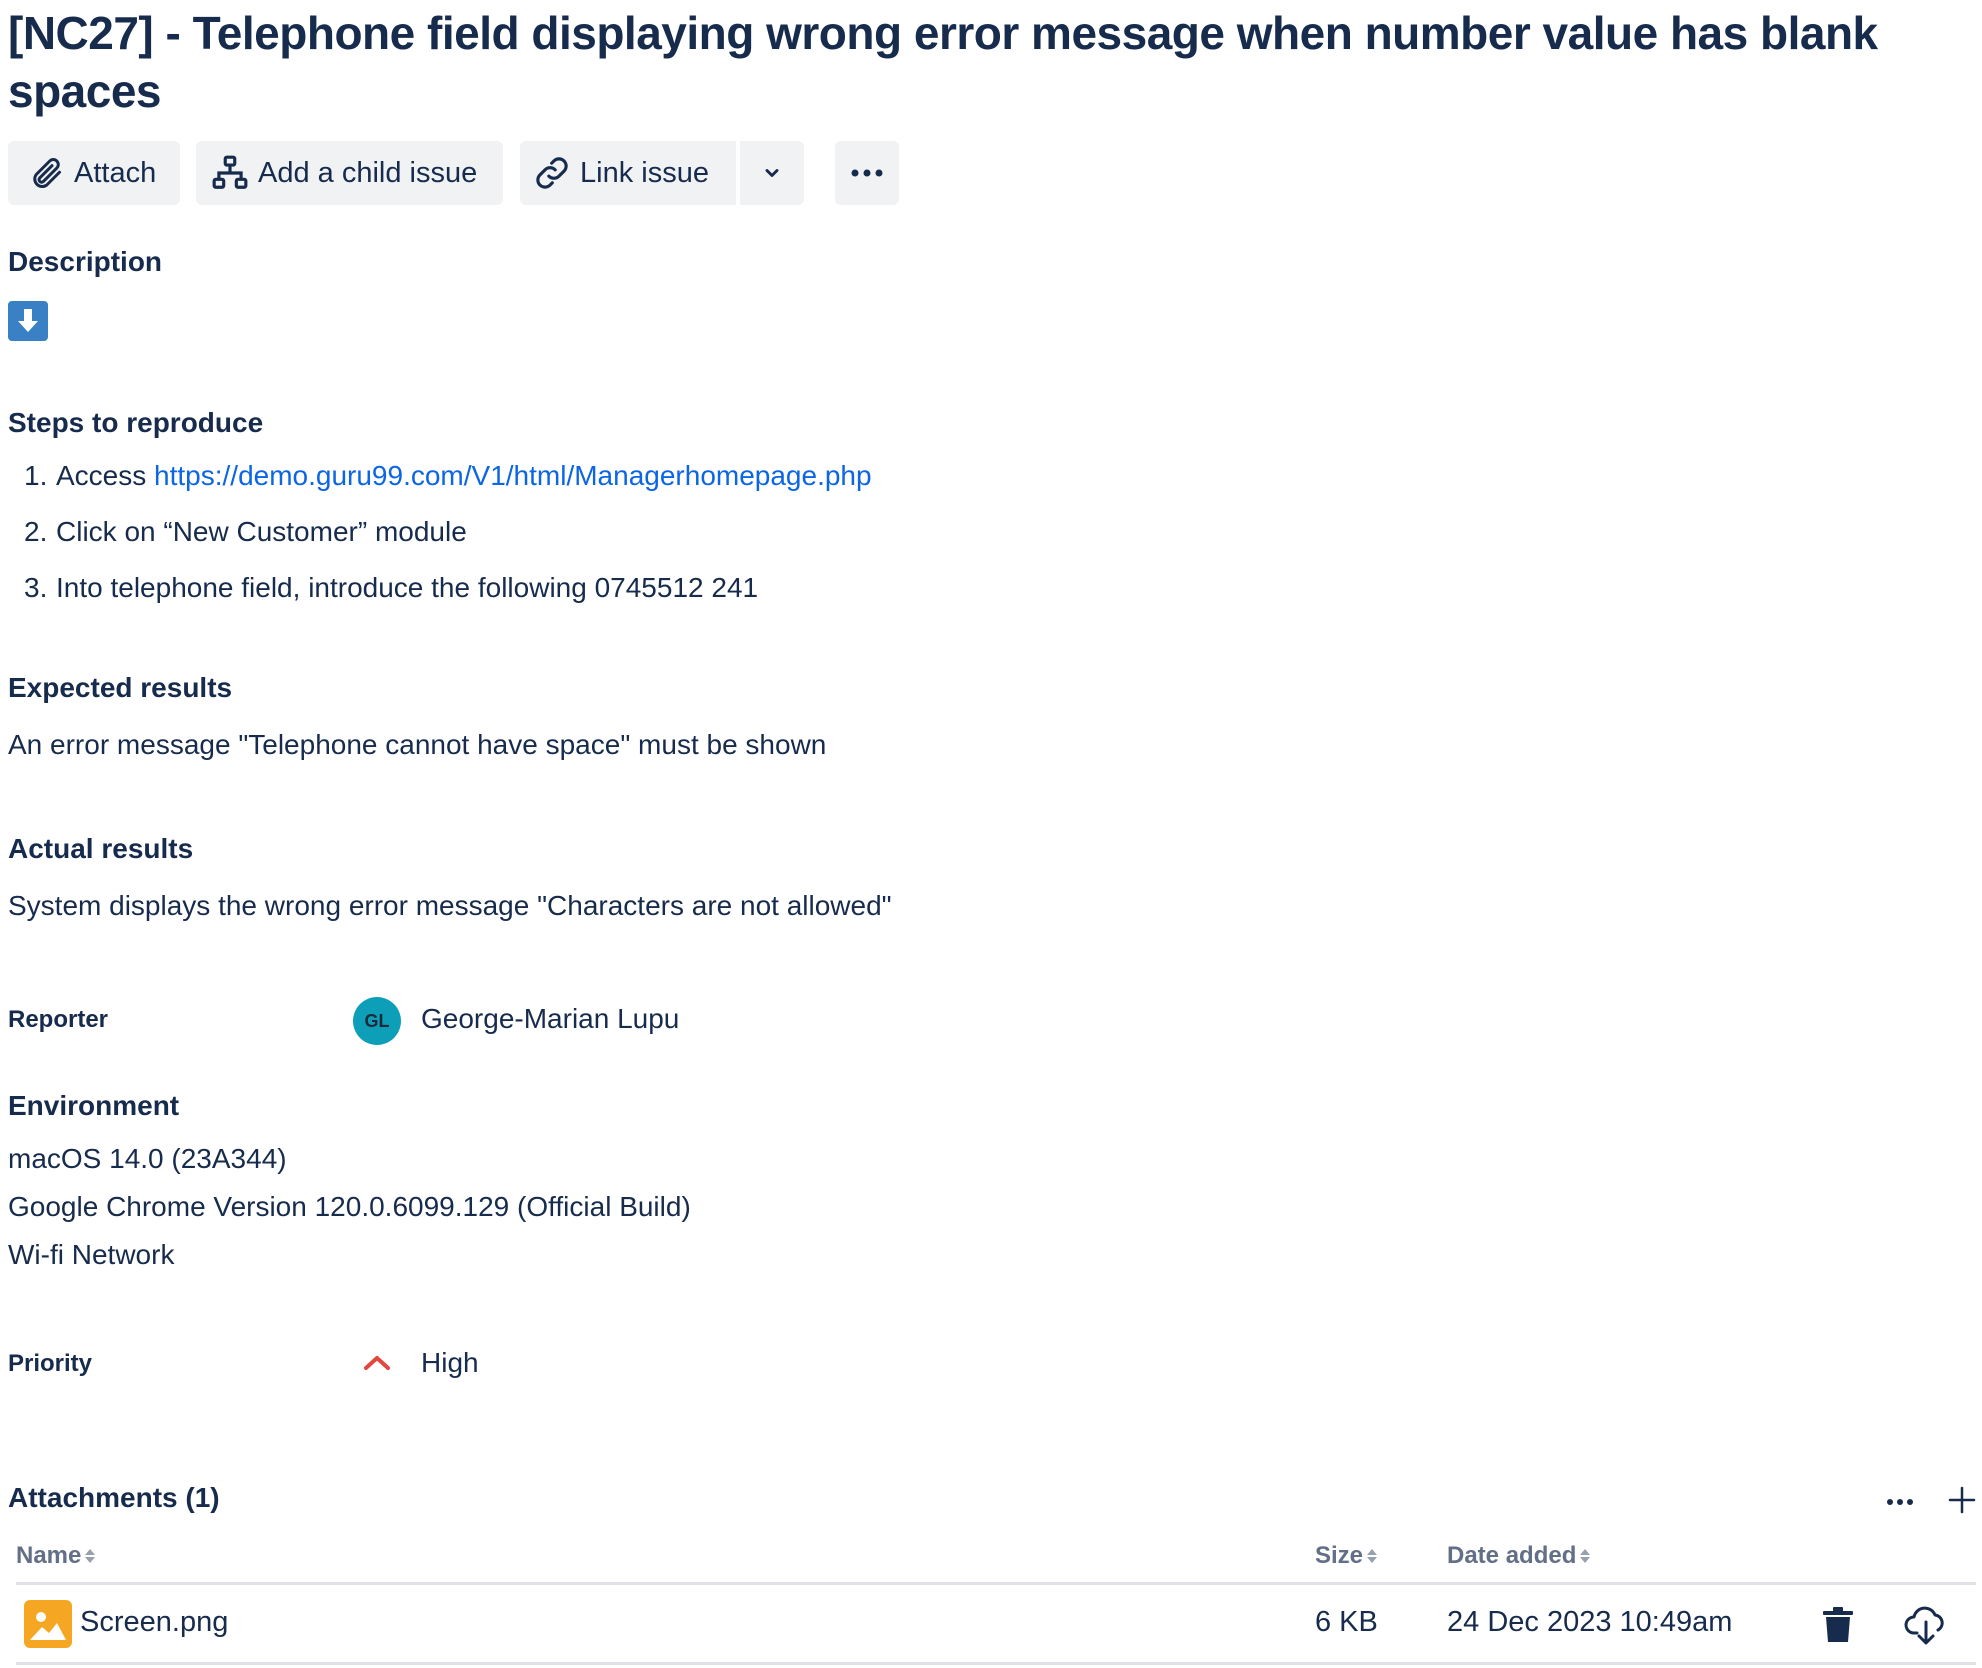 This screenshot has width=1982, height=1668. I want to click on link-issue-button: Link issue, so click(629, 173).